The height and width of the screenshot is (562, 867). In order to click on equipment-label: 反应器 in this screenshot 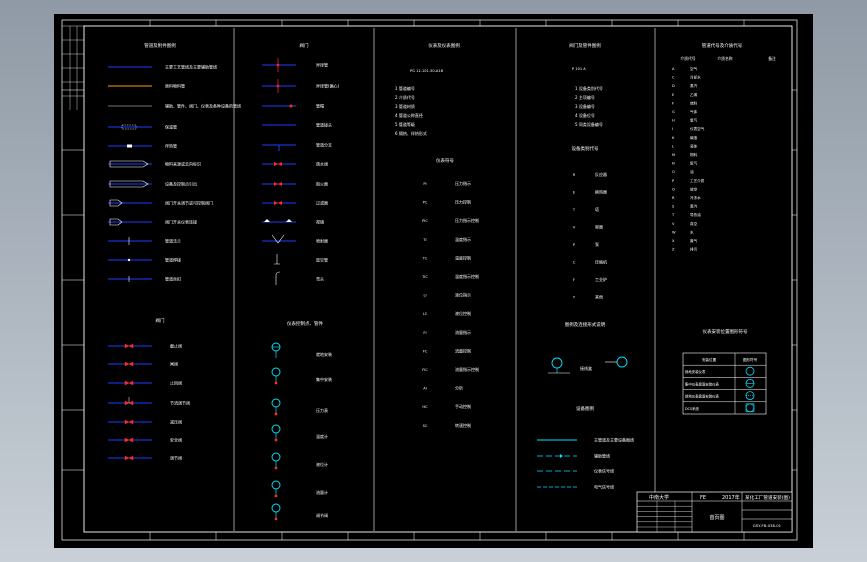, I will do `click(601, 174)`.